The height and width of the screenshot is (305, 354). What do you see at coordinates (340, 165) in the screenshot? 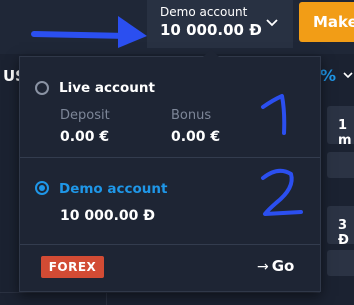
I see `panel-strip` at bounding box center [340, 165].